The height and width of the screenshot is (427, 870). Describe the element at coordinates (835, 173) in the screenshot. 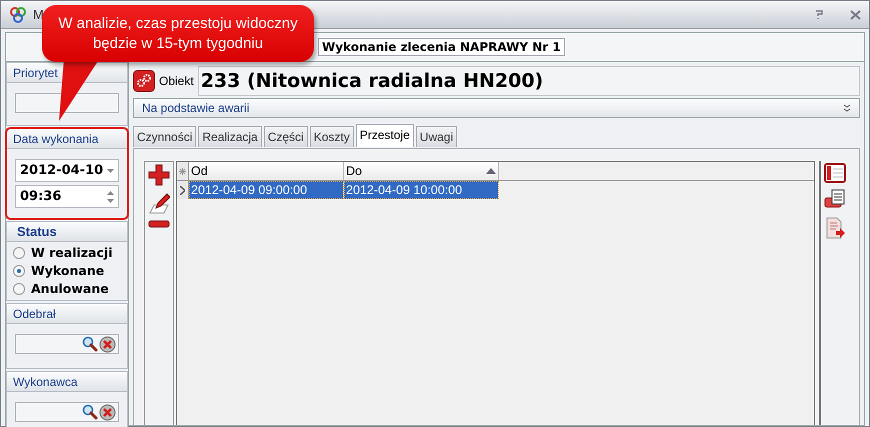

I see `table-button` at that location.